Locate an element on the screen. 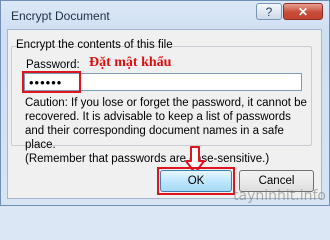 The image size is (330, 240). title-bar-buttons: ? ✕ is located at coordinates (289, 12).